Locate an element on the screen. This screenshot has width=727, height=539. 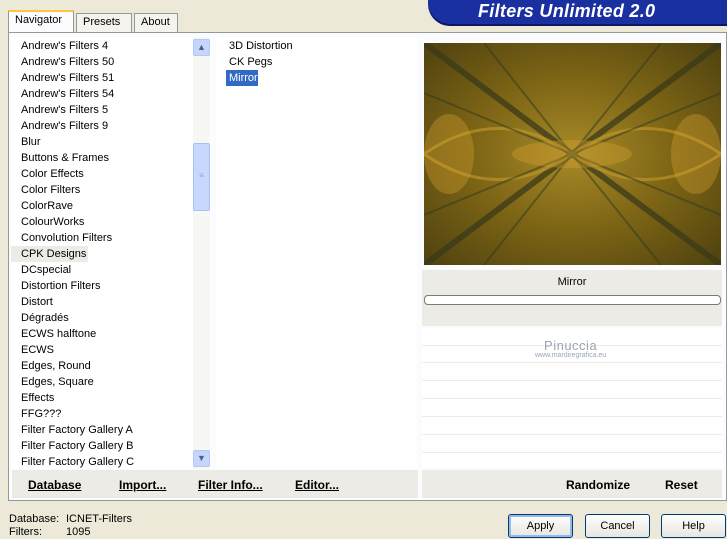
category-row: Color Filters is located at coordinates (111, 190).